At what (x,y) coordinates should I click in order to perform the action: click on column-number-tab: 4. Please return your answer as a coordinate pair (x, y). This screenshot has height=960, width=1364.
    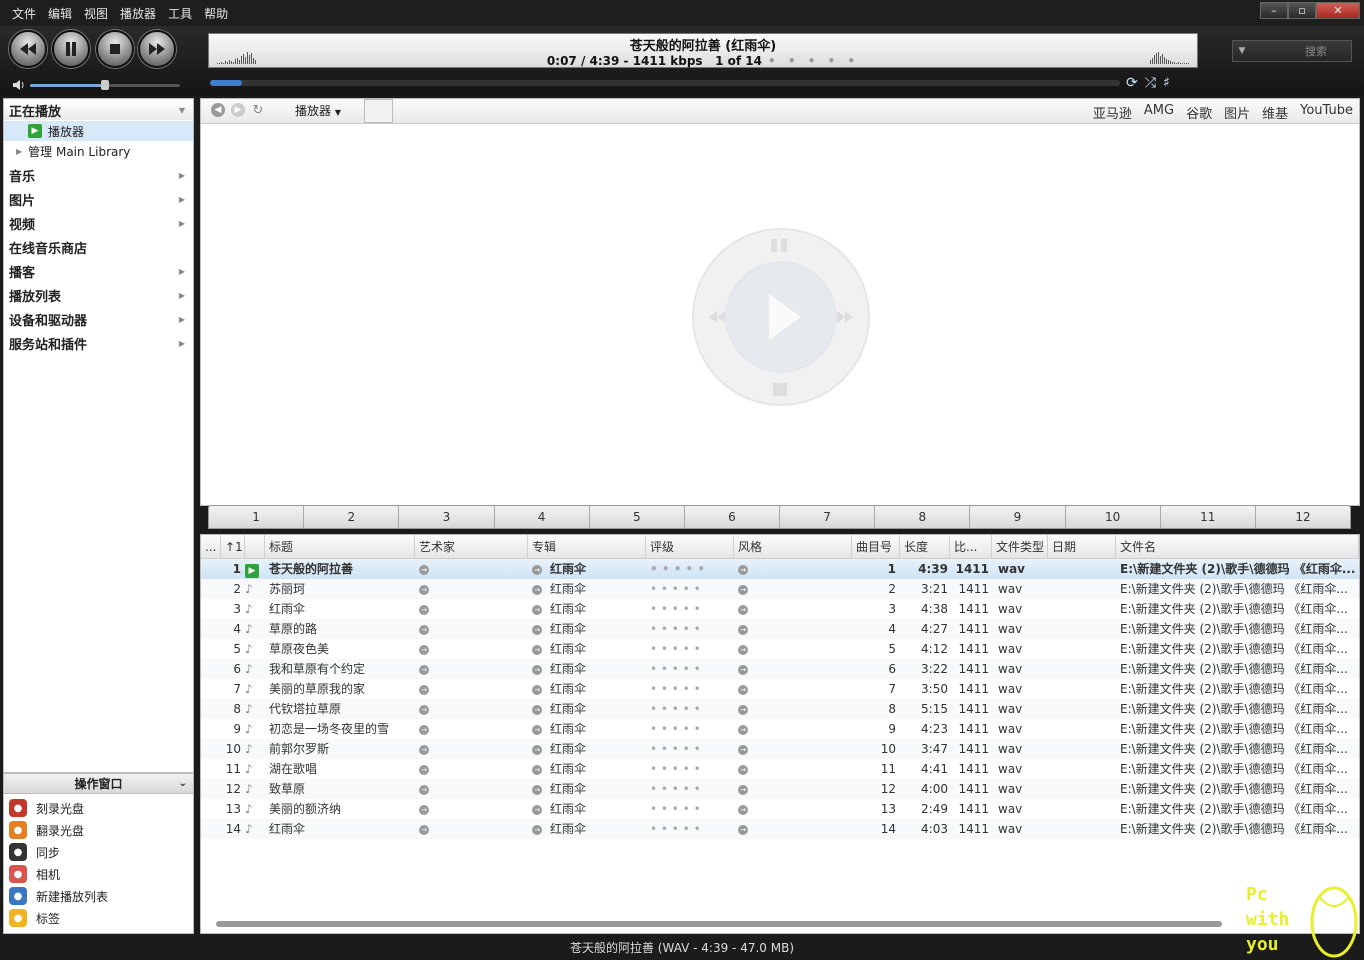
    Looking at the image, I should click on (542, 517).